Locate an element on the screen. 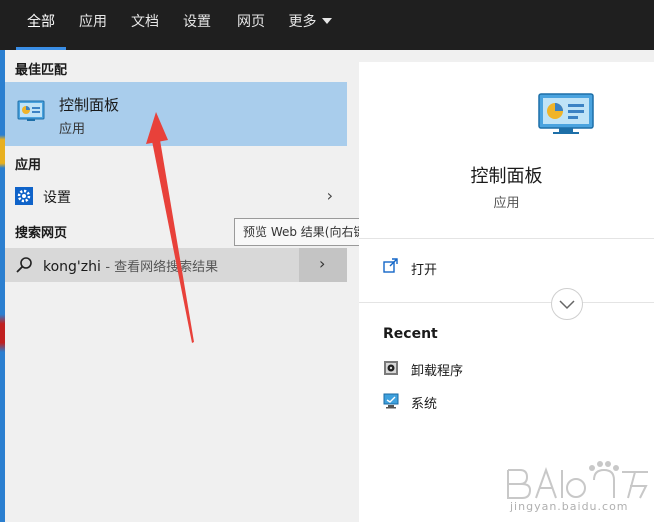 The height and width of the screenshot is (522, 654). watermark-url: jingyan.baidu.com is located at coordinates (569, 506).